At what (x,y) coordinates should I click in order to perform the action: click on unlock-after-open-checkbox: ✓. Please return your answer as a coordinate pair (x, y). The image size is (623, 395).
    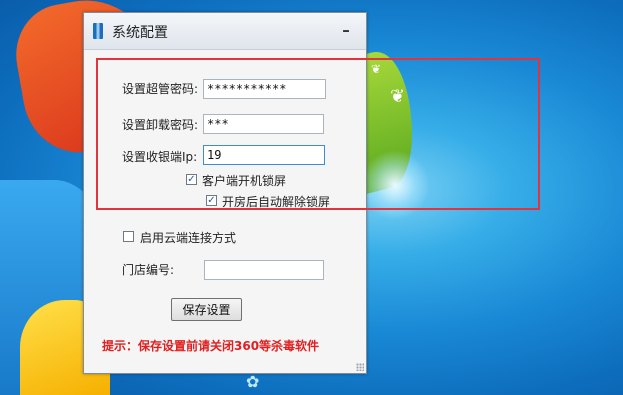
    Looking at the image, I should click on (211, 200).